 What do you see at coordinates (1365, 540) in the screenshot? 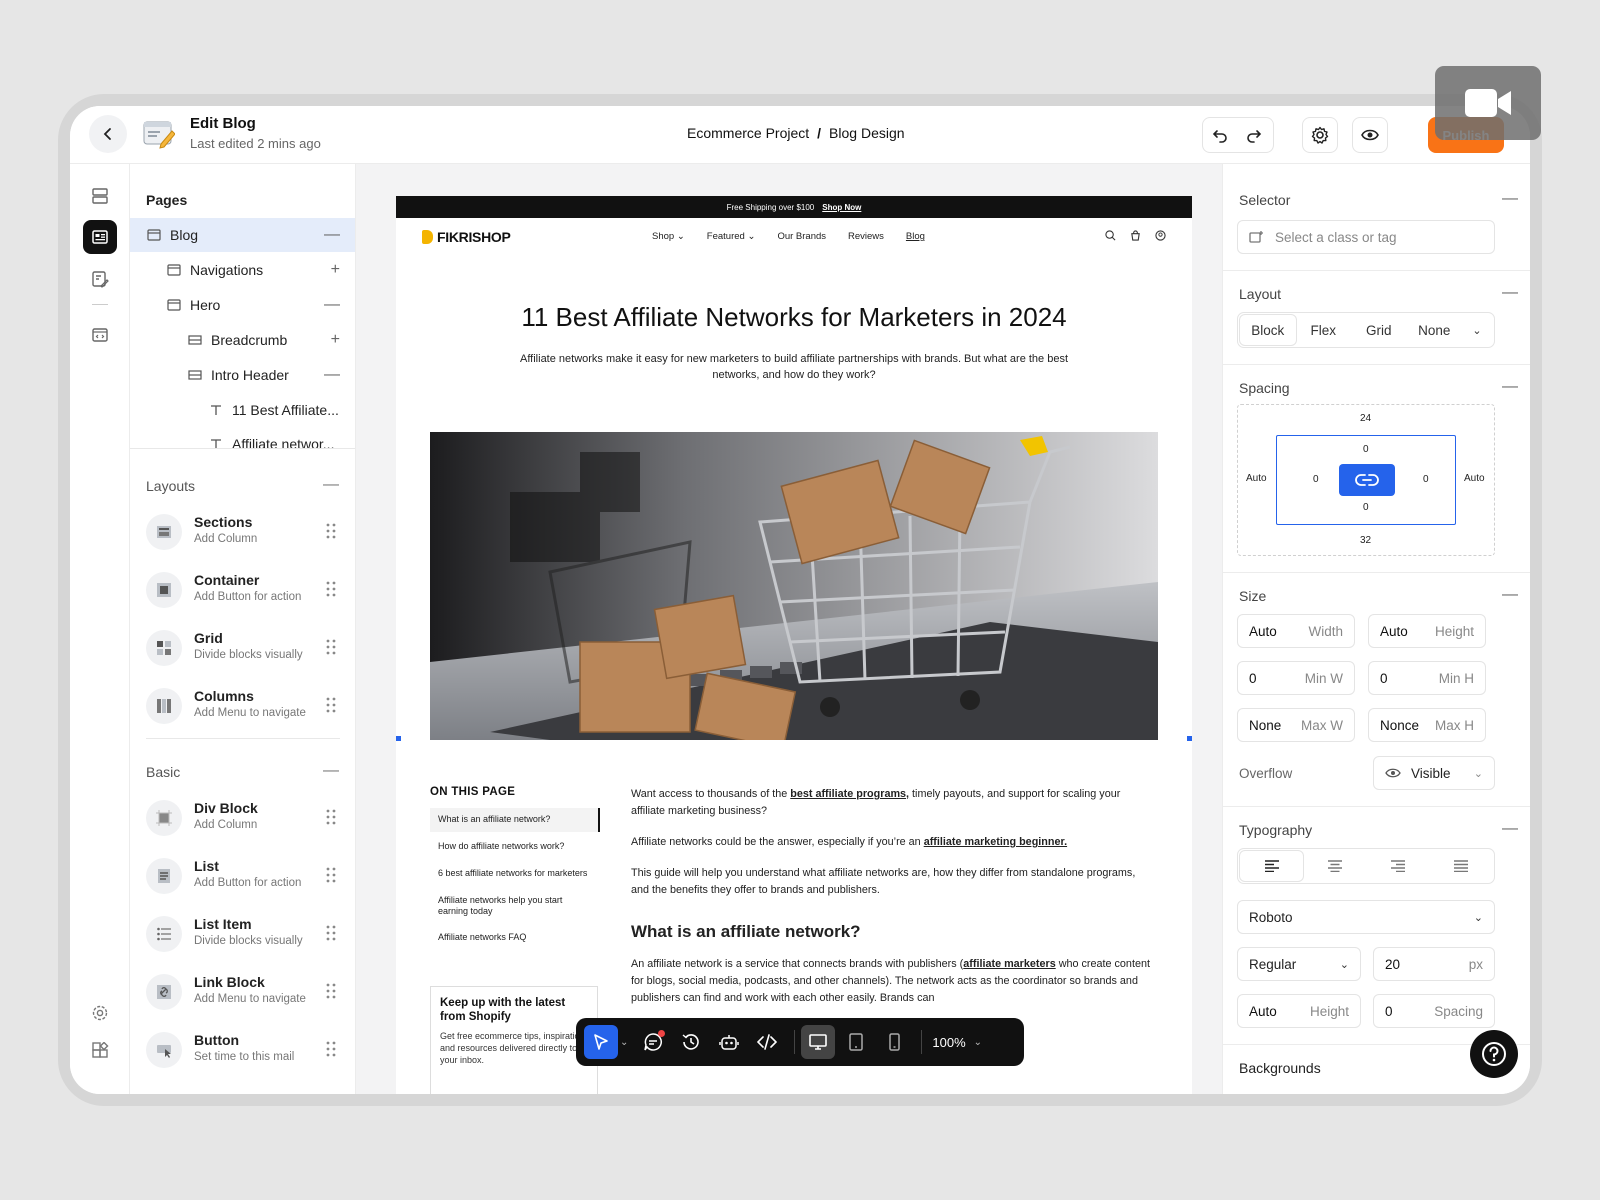
I see `margin-bottom-value: 32` at bounding box center [1365, 540].